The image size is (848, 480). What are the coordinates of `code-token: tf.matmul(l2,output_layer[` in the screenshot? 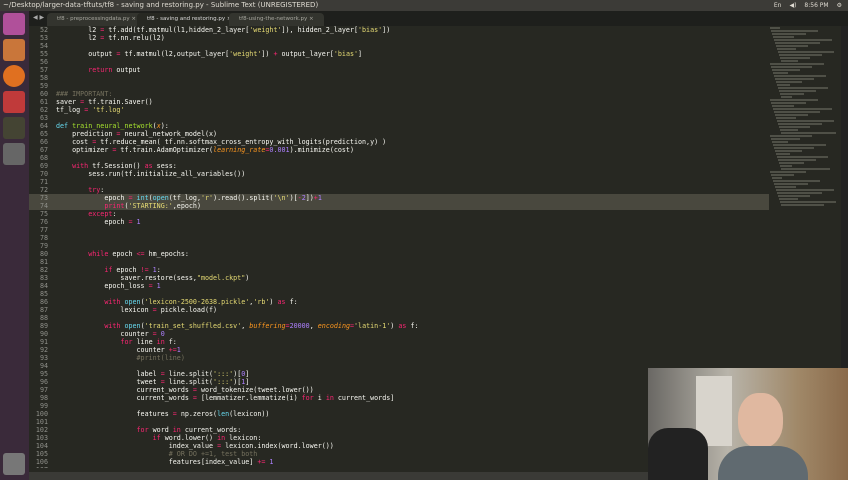 It's located at (175, 54).